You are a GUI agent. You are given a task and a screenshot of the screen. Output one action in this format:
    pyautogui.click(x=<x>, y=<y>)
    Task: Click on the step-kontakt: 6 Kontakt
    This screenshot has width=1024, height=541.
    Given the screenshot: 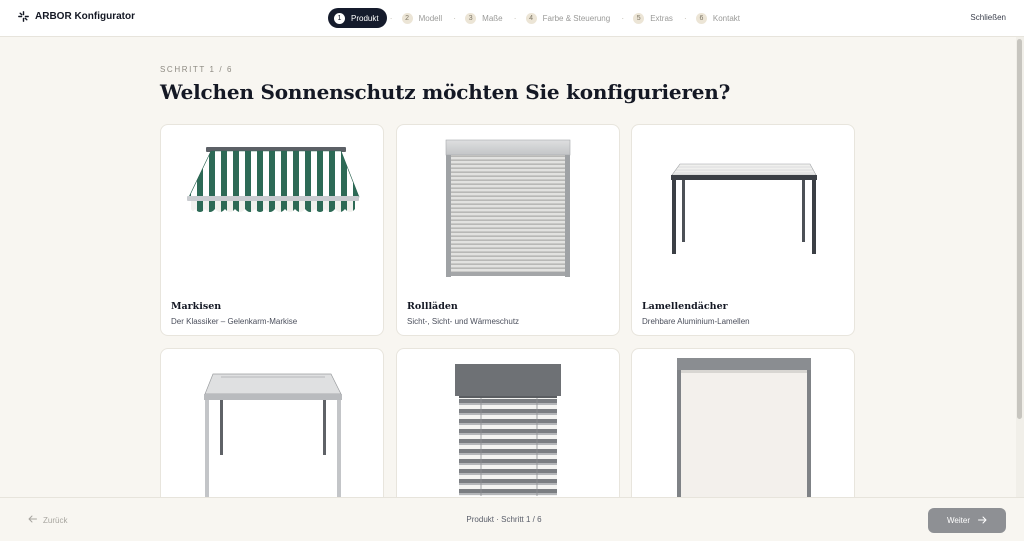 What is the action you would take?
    pyautogui.click(x=719, y=18)
    